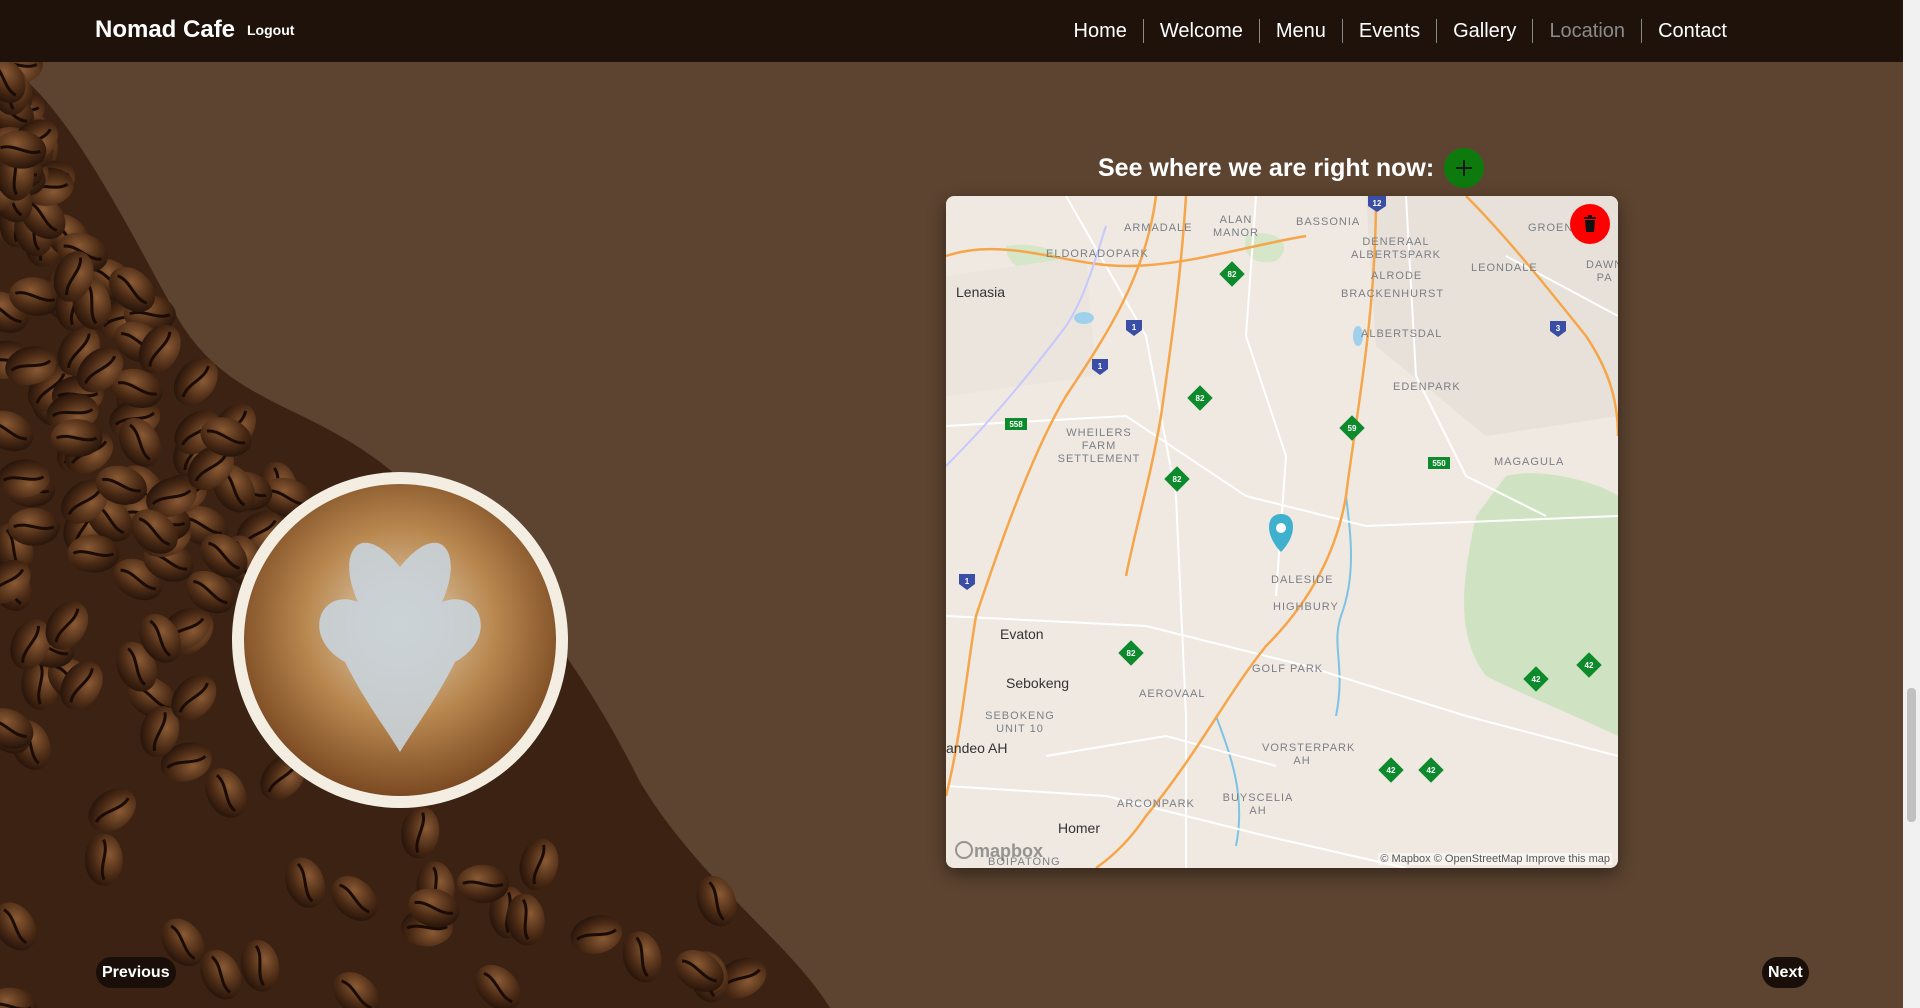 The height and width of the screenshot is (1008, 1920). What do you see at coordinates (1258, 804) in the screenshot?
I see `map-label-buyscelia: BUYSCELIA AH` at bounding box center [1258, 804].